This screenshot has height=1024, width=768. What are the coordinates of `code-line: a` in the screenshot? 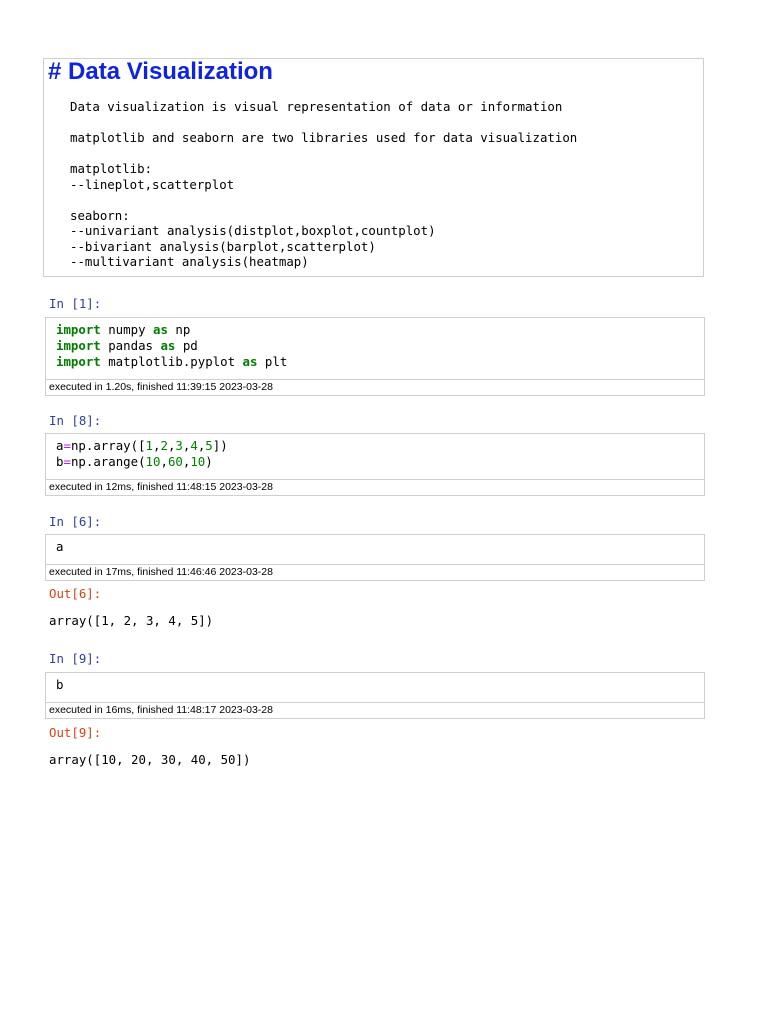 It's located at (60, 546).